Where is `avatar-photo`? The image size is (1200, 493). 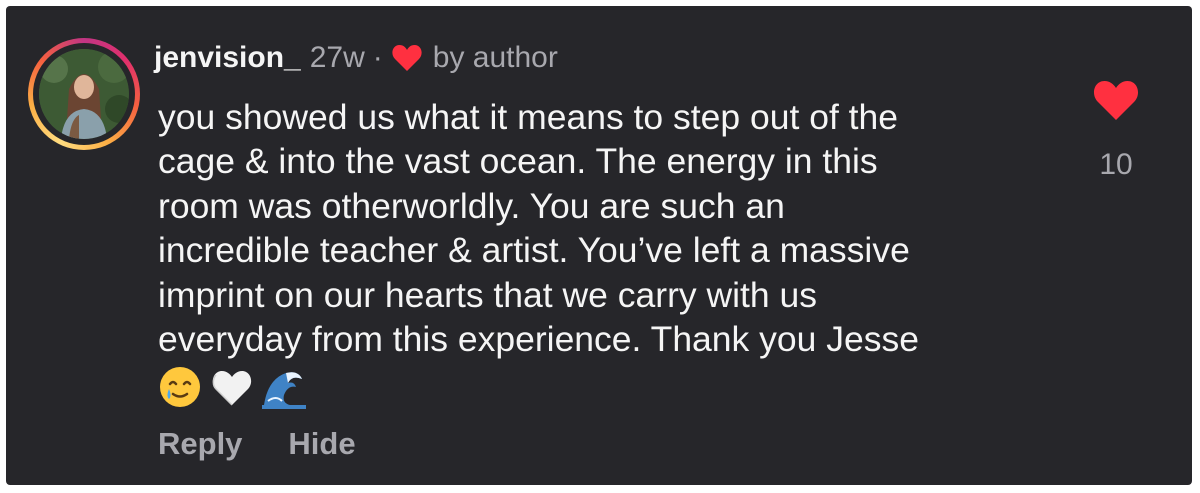
avatar-photo is located at coordinates (84, 94).